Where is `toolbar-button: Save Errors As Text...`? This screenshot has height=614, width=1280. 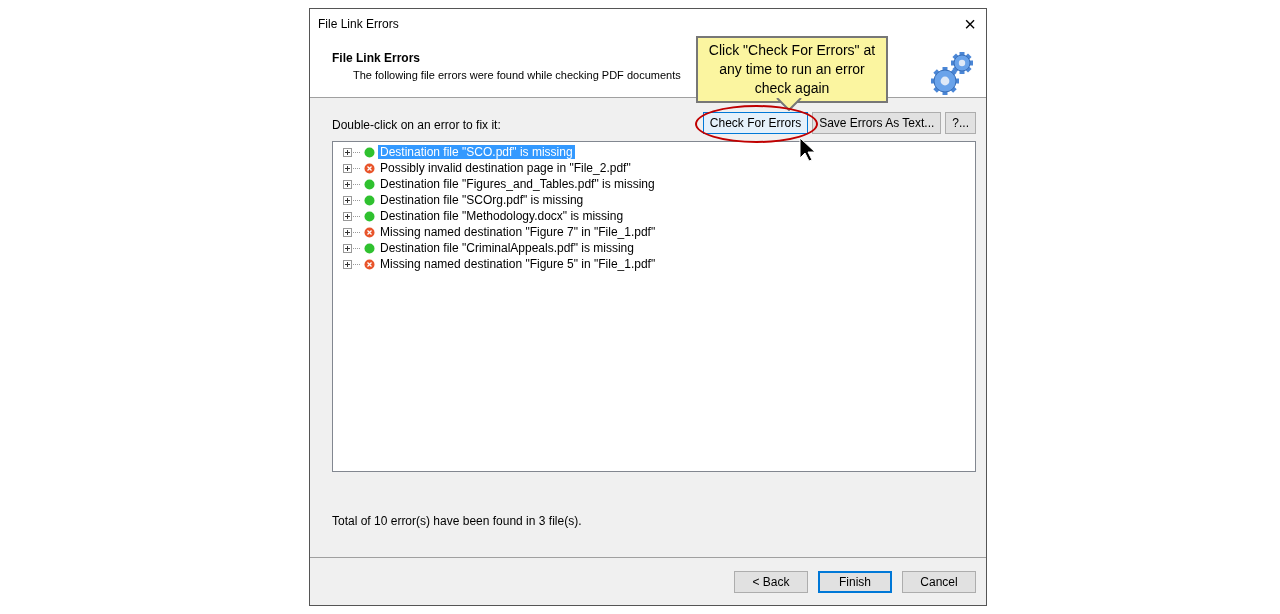
toolbar-button: Save Errors As Text... is located at coordinates (877, 123).